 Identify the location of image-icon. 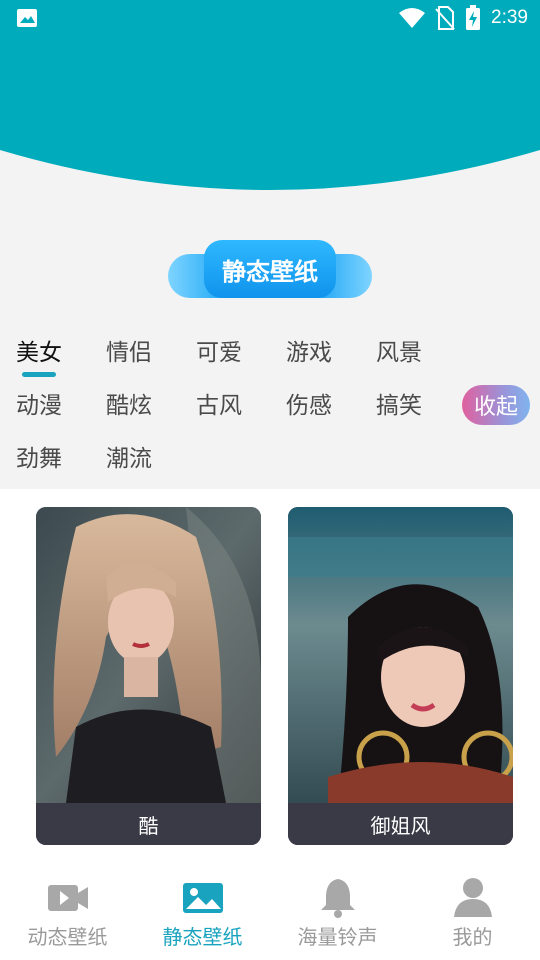
(27, 18).